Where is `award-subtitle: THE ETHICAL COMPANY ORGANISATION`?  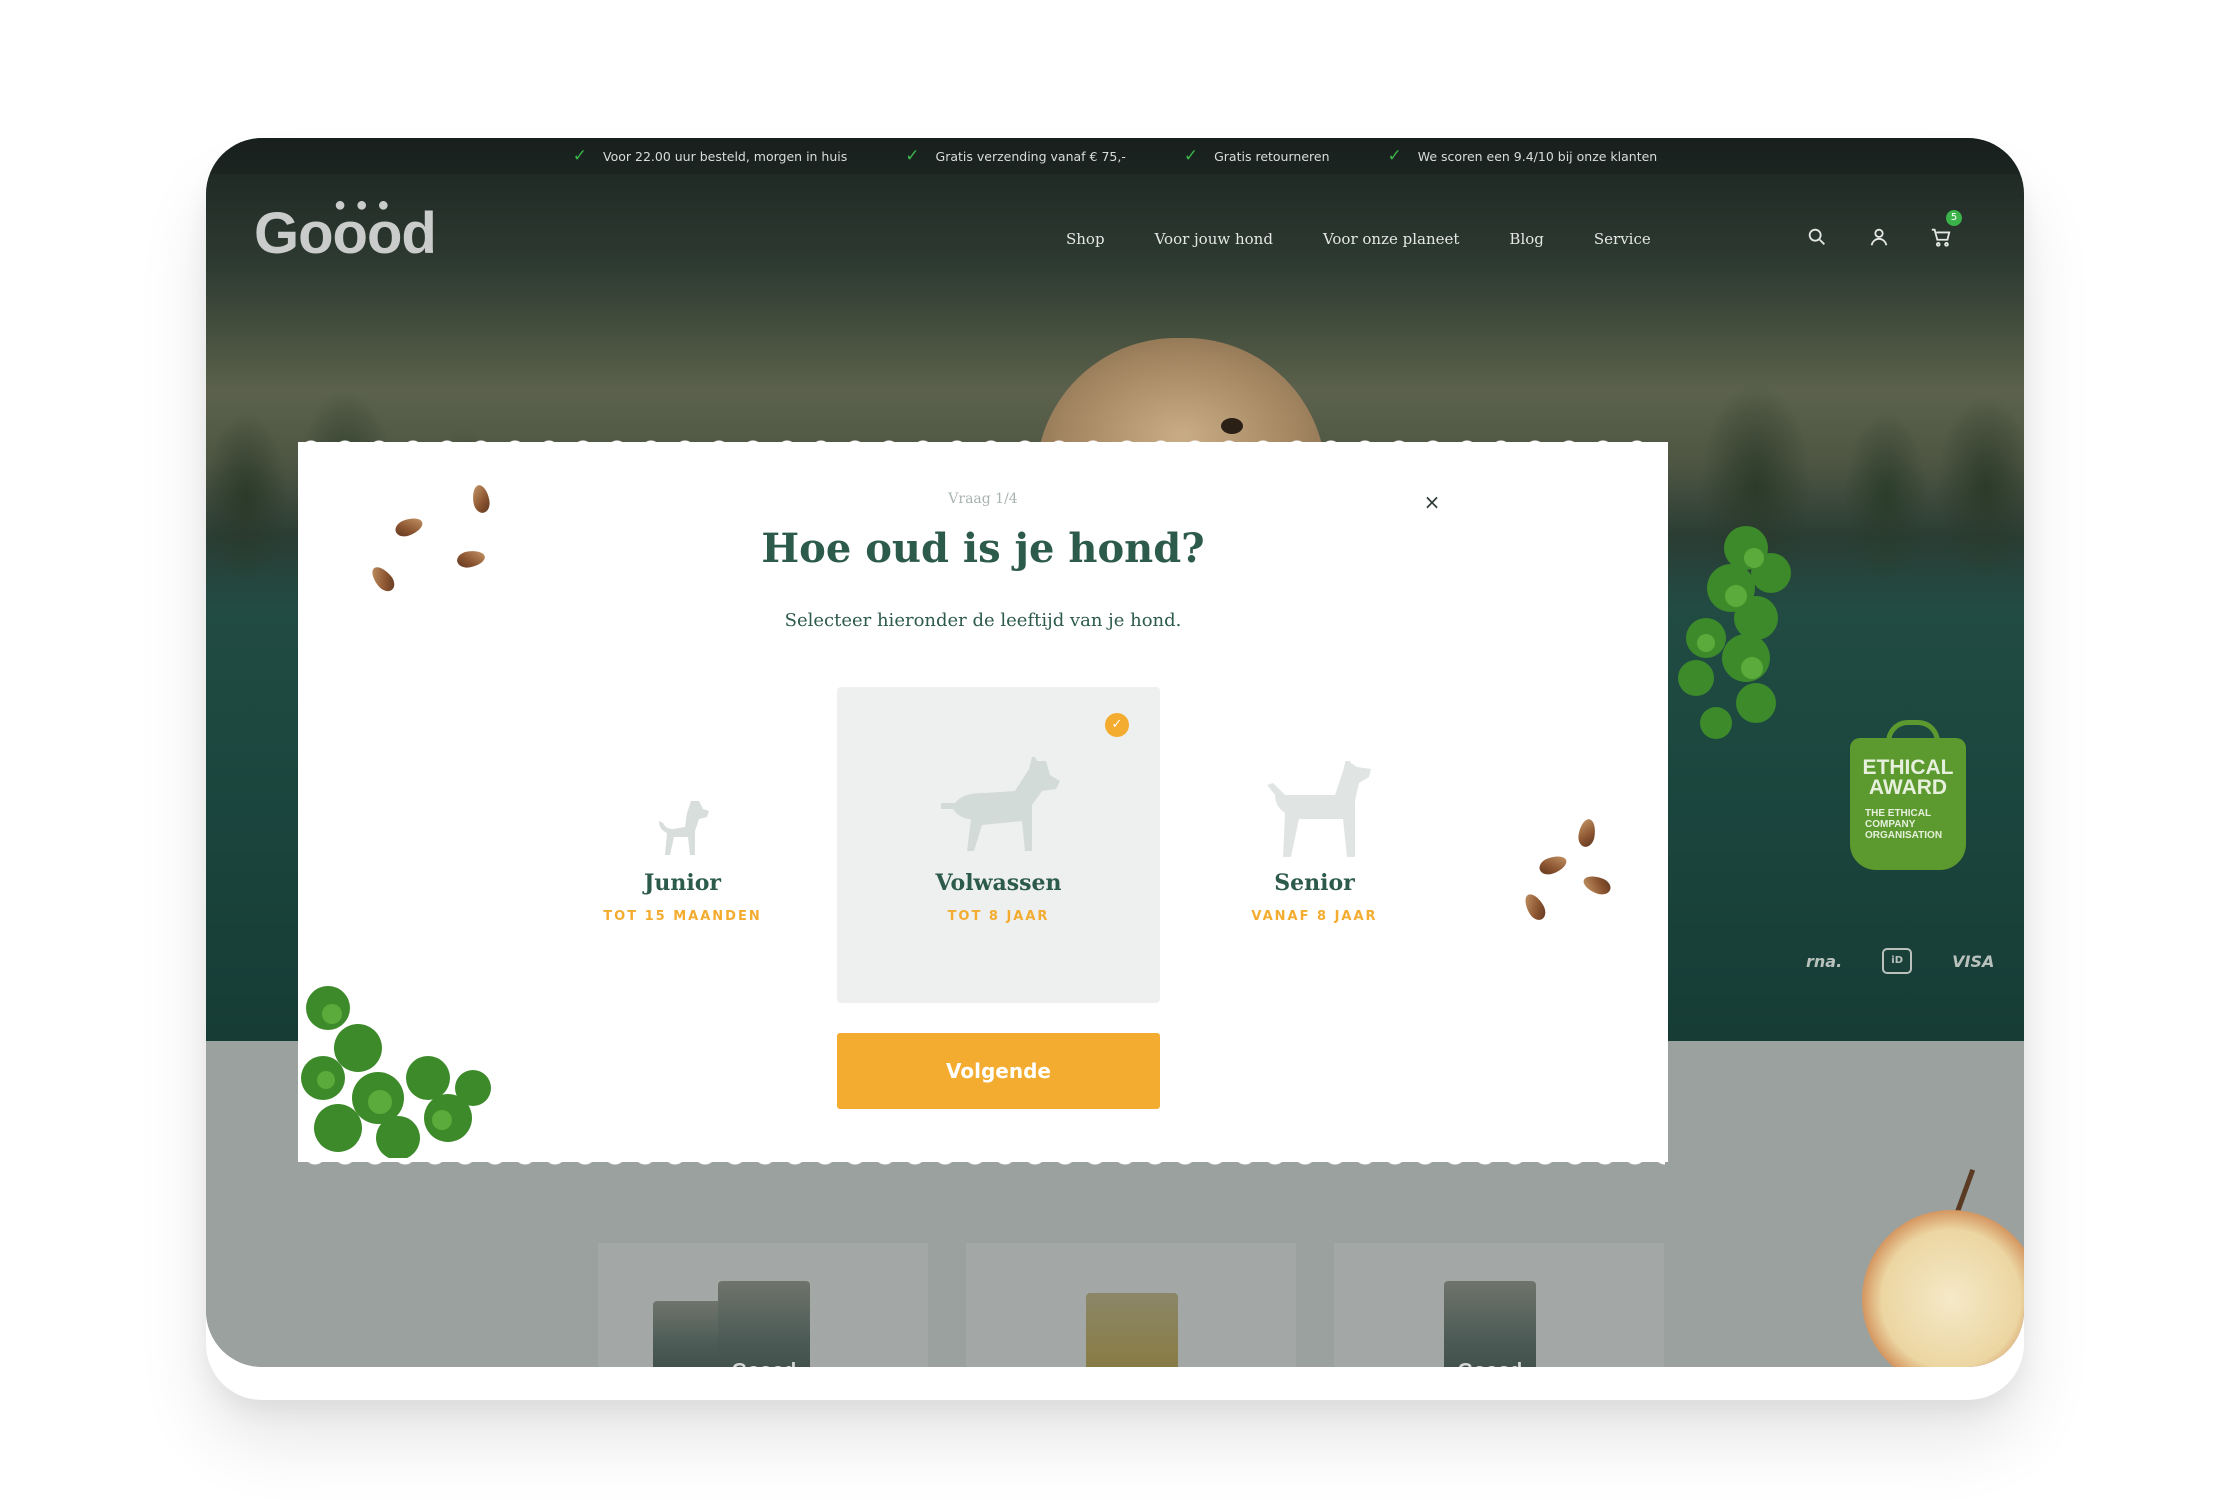 award-subtitle: THE ETHICAL COMPANY ORGANISATION is located at coordinates (1904, 824).